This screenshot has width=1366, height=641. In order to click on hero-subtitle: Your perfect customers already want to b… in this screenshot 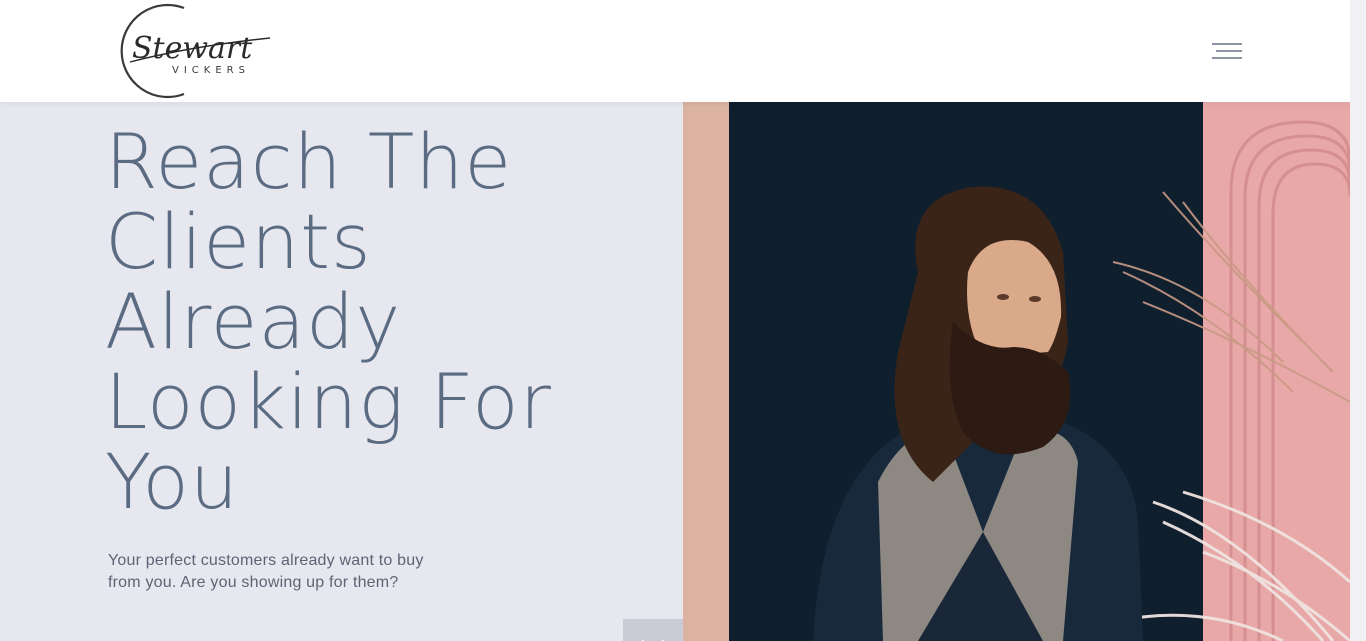, I will do `click(266, 571)`.